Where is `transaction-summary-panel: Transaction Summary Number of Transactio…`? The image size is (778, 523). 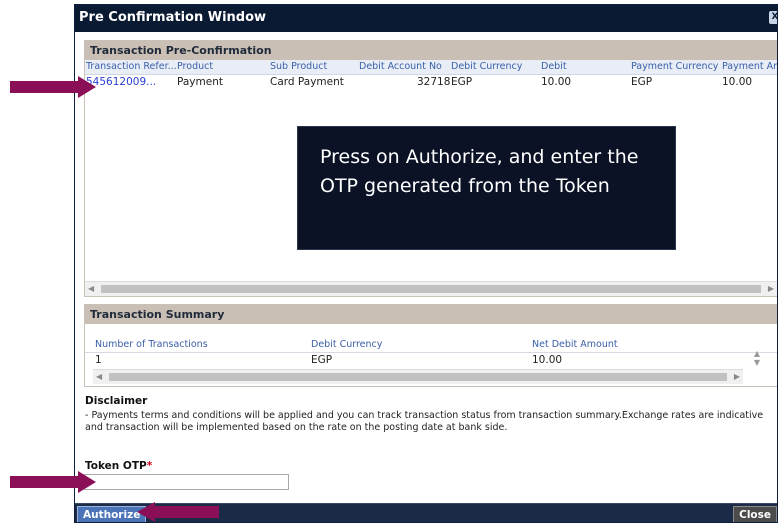 transaction-summary-panel: Transaction Summary Number of Transactio… is located at coordinates (430, 345).